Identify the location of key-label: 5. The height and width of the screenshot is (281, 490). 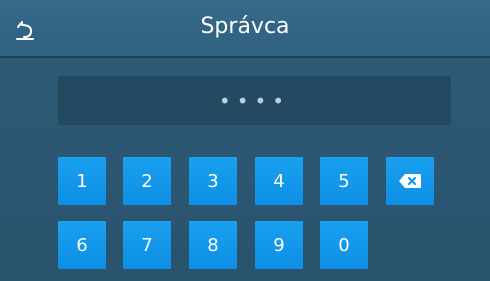
(344, 181).